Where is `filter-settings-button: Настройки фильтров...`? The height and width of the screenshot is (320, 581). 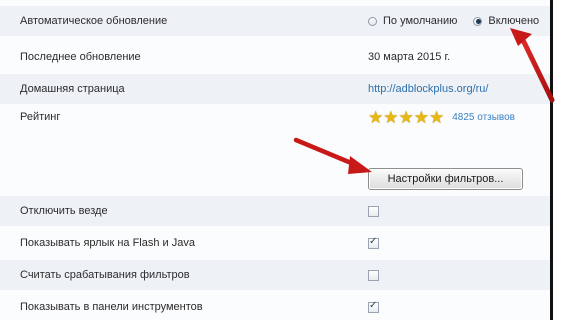 filter-settings-button: Настройки фильтров... is located at coordinates (445, 179).